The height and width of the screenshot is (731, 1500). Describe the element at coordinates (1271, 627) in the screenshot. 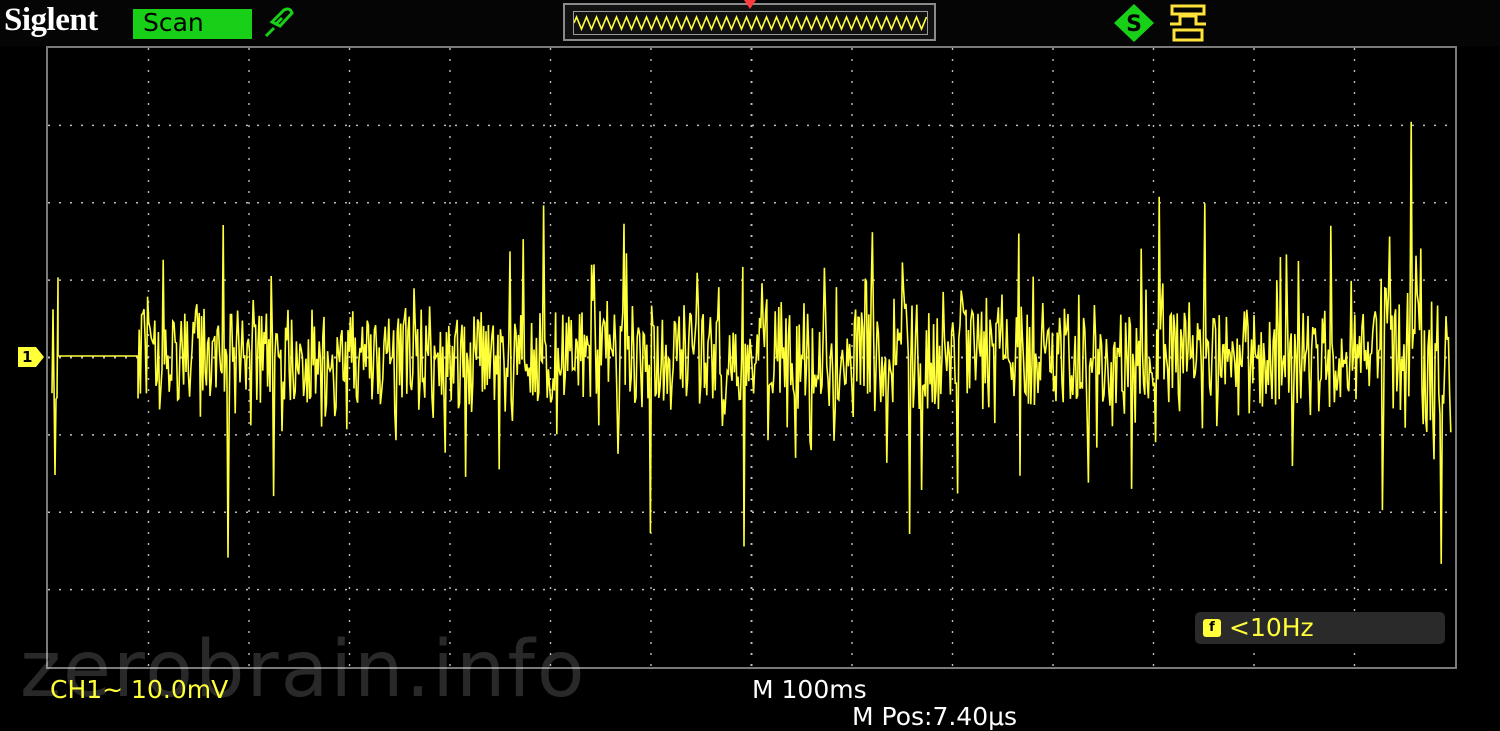

I see `frequency-readout: <10Hz` at that location.